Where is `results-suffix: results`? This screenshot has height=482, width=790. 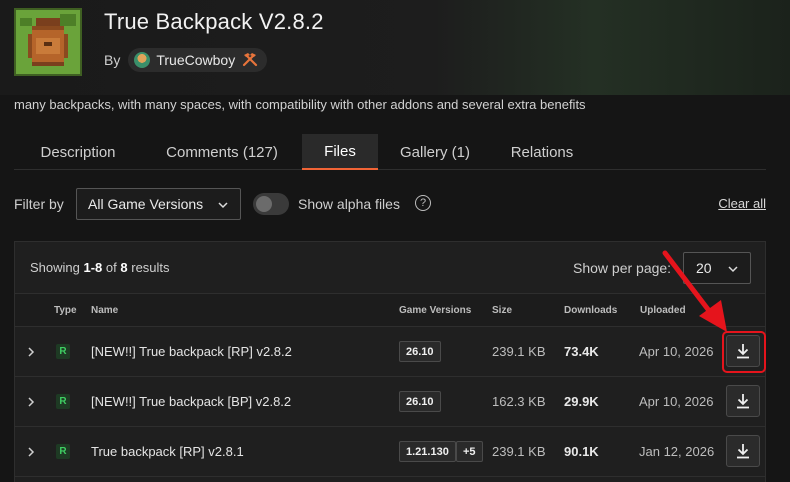
results-suffix: results is located at coordinates (150, 267).